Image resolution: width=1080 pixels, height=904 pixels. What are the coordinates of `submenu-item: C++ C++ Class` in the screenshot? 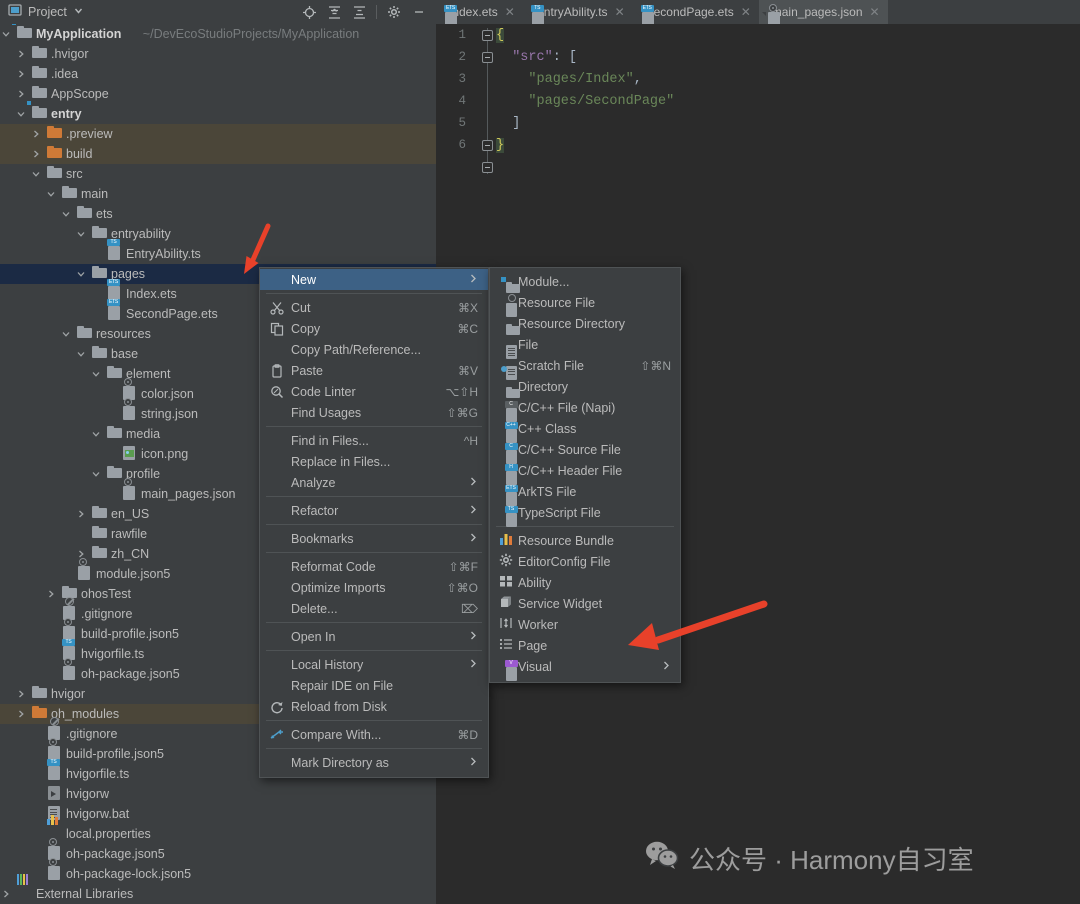 It's located at (585, 430).